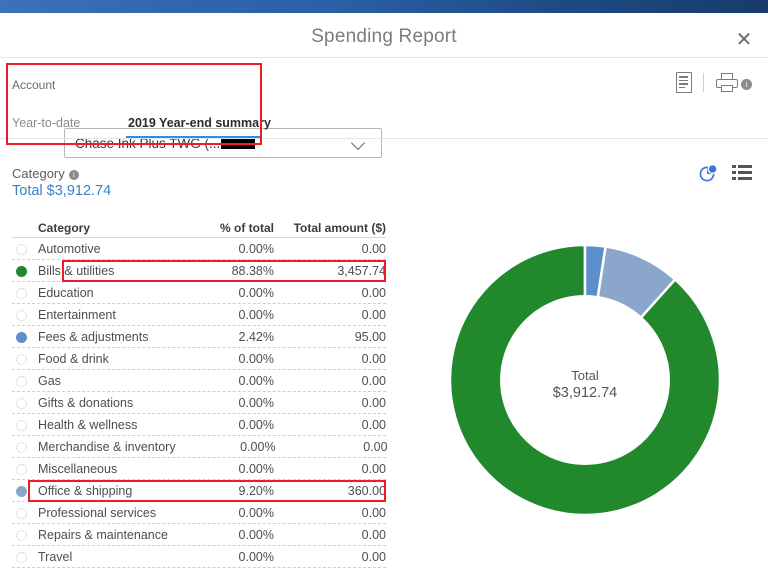 This screenshot has height=570, width=768. Describe the element at coordinates (77, 314) in the screenshot. I see `category-name: Entertainment` at that location.